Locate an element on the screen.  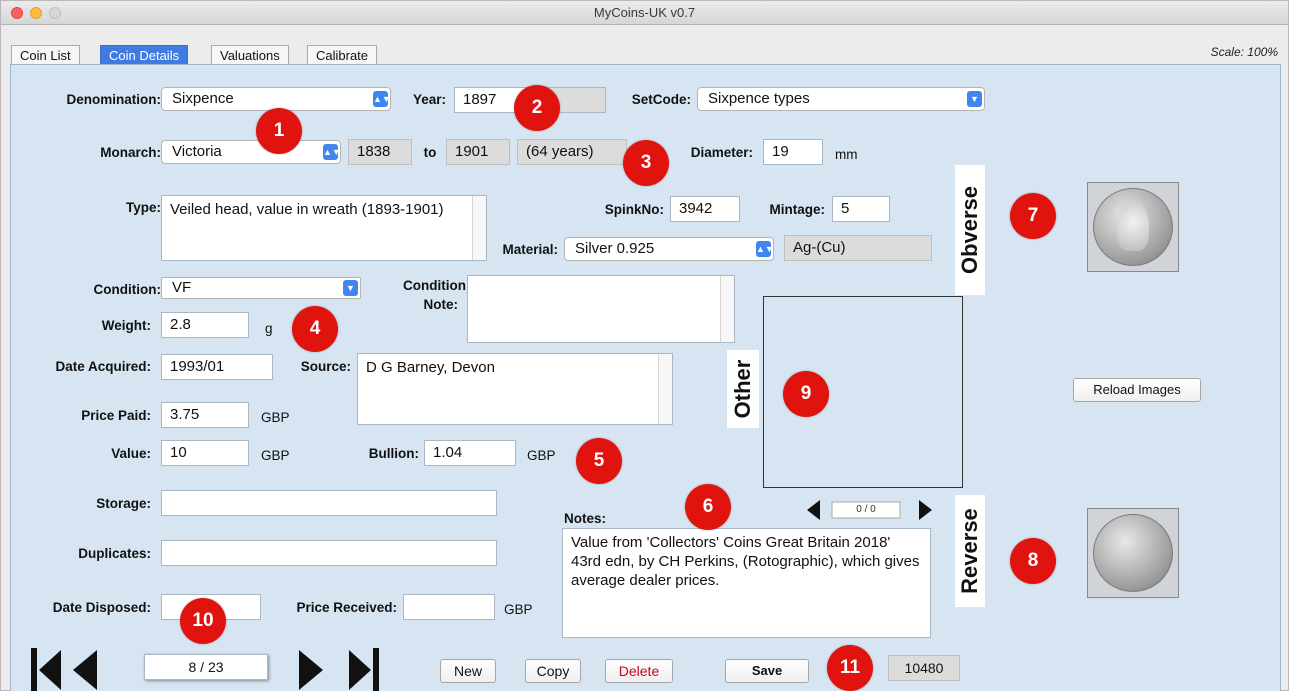
last-record-icon is located at coordinates (360, 670).